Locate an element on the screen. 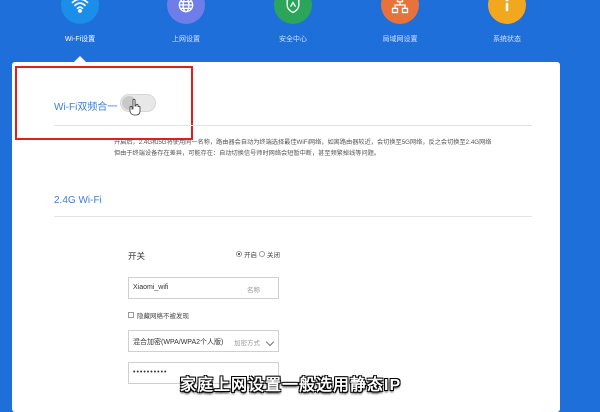 The width and height of the screenshot is (600, 412). nav-internet-settings: 上网设置 is located at coordinates (186, 26).